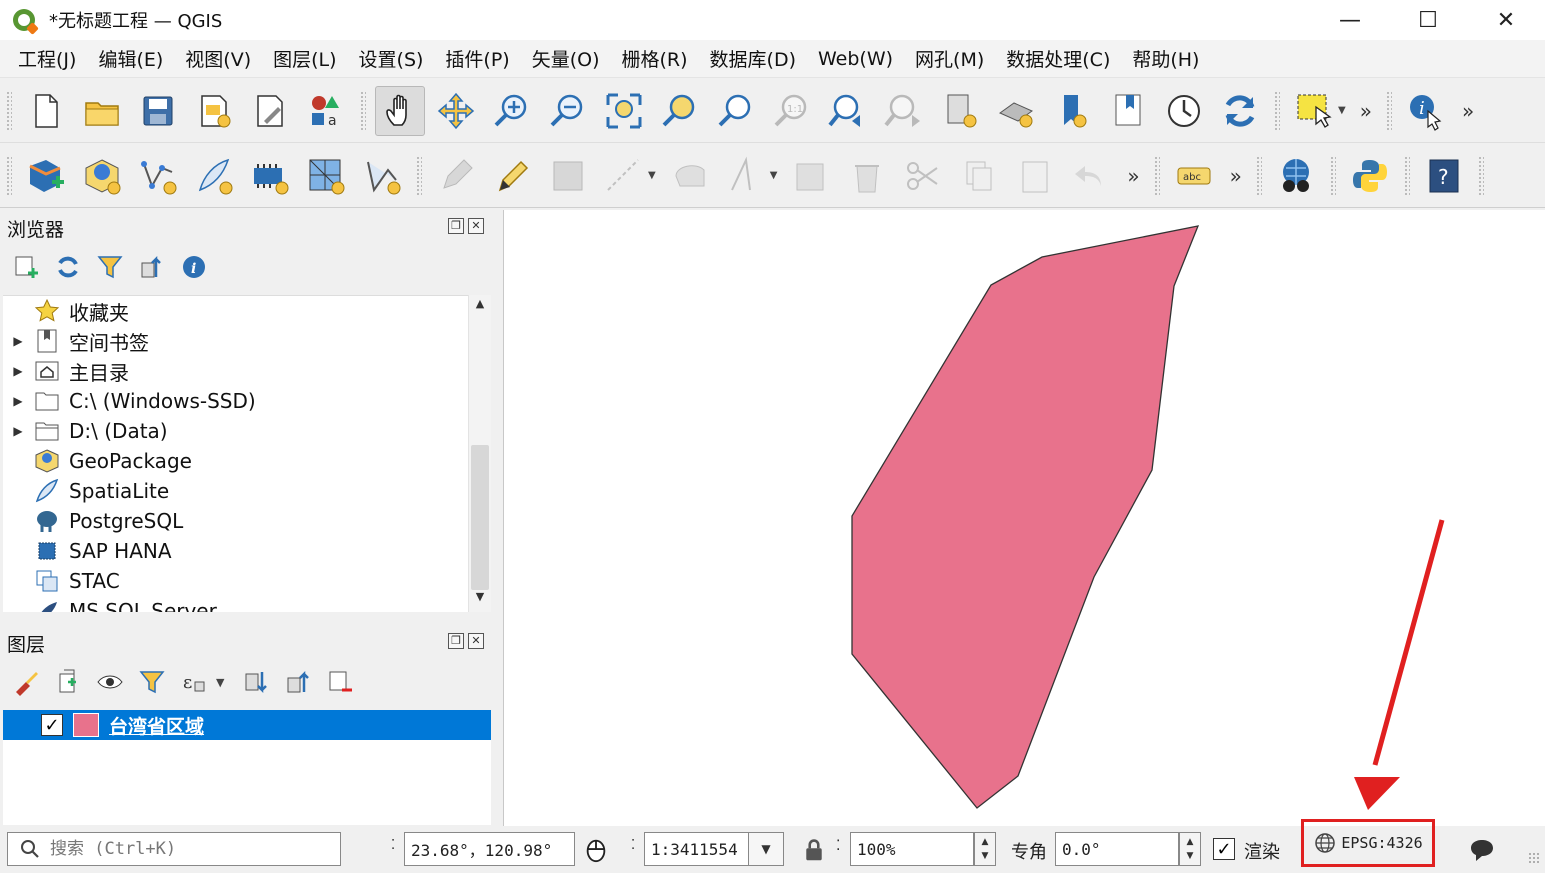 The width and height of the screenshot is (1545, 873). I want to click on add-selected-layers-icon, so click(26, 267).